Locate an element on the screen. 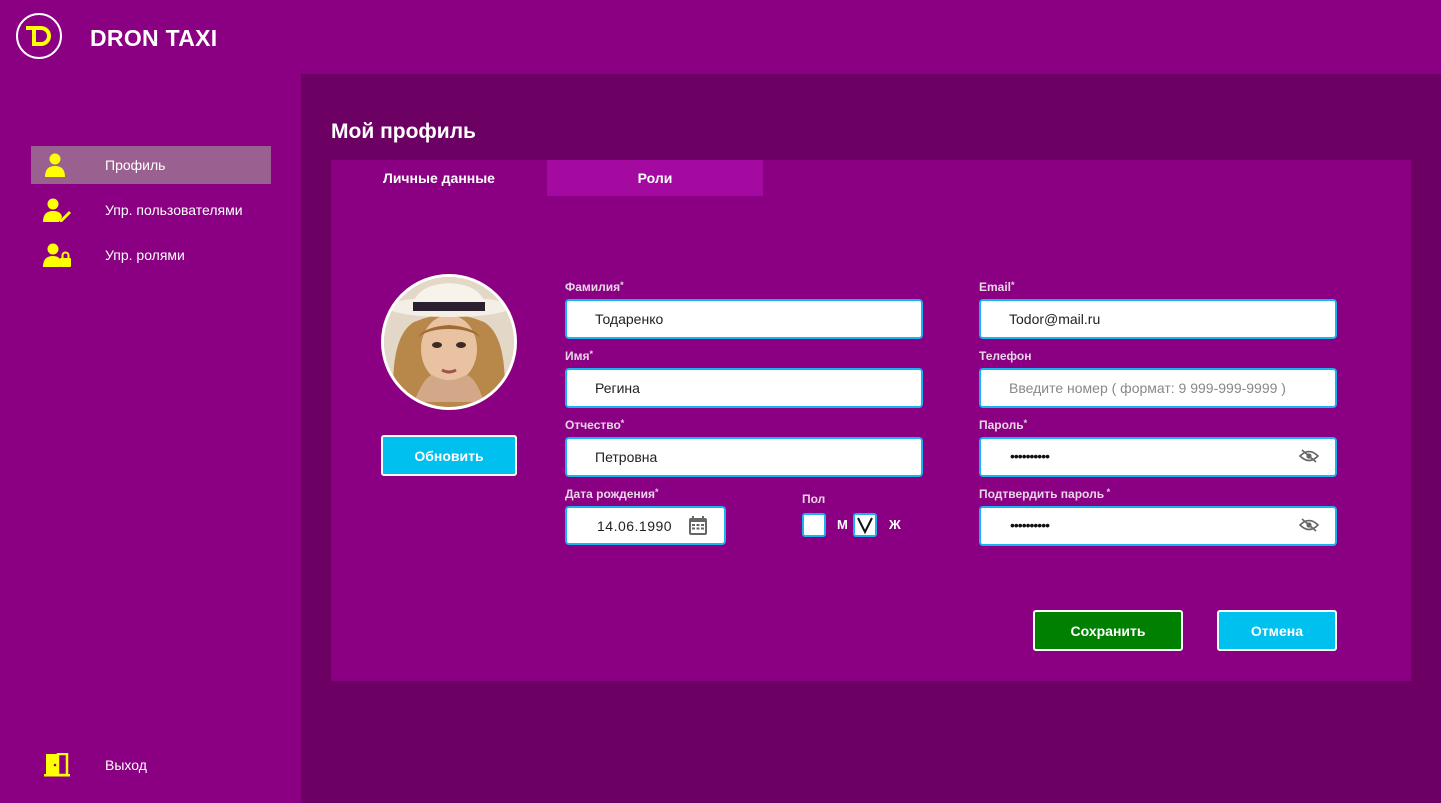 The width and height of the screenshot is (1441, 803). email-label: Email* is located at coordinates (997, 287).